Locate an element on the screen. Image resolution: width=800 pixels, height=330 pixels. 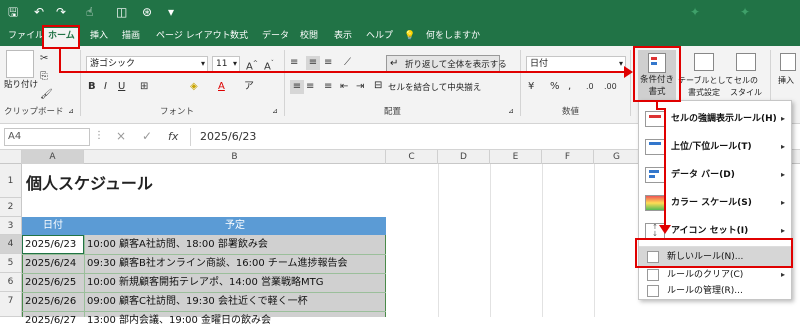
tab-data: データ is located at coordinates (275, 36).